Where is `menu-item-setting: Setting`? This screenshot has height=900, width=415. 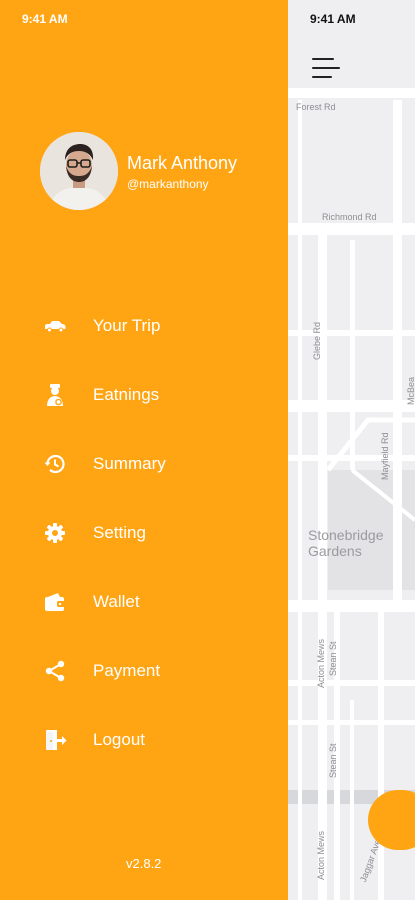
menu-item-setting: Setting is located at coordinates (144, 533).